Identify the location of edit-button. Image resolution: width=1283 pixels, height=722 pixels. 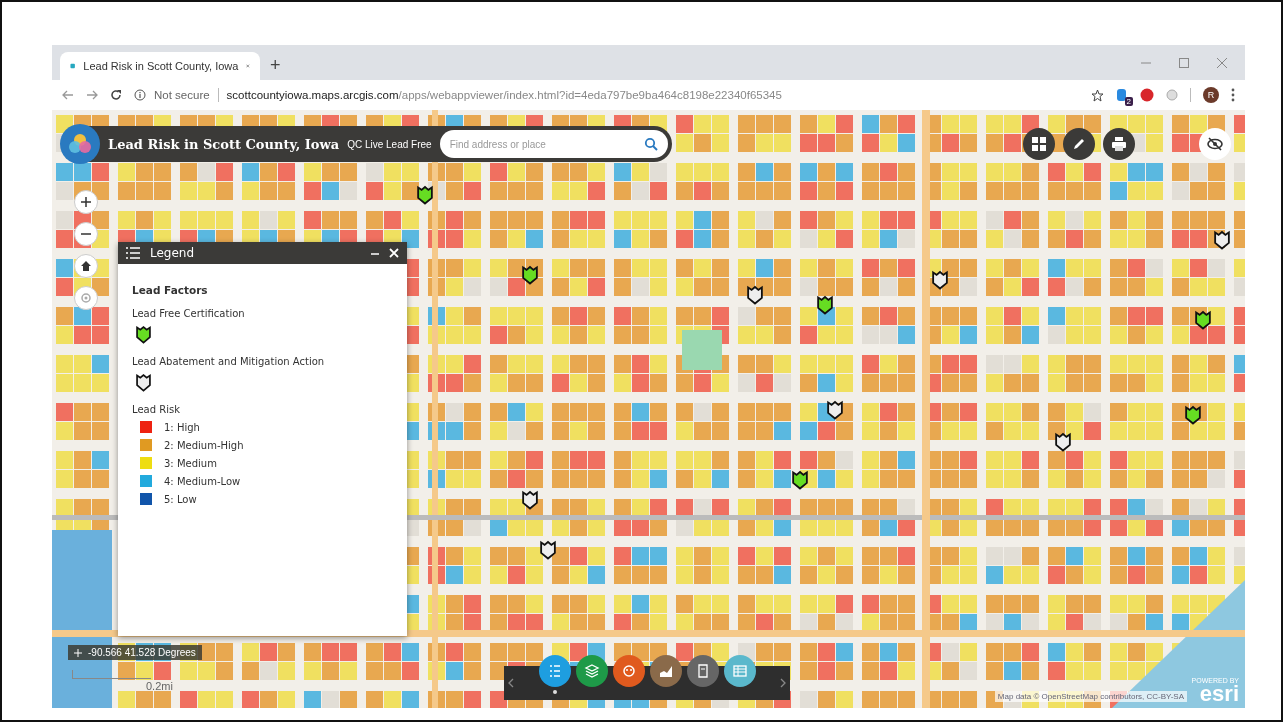
(1079, 144).